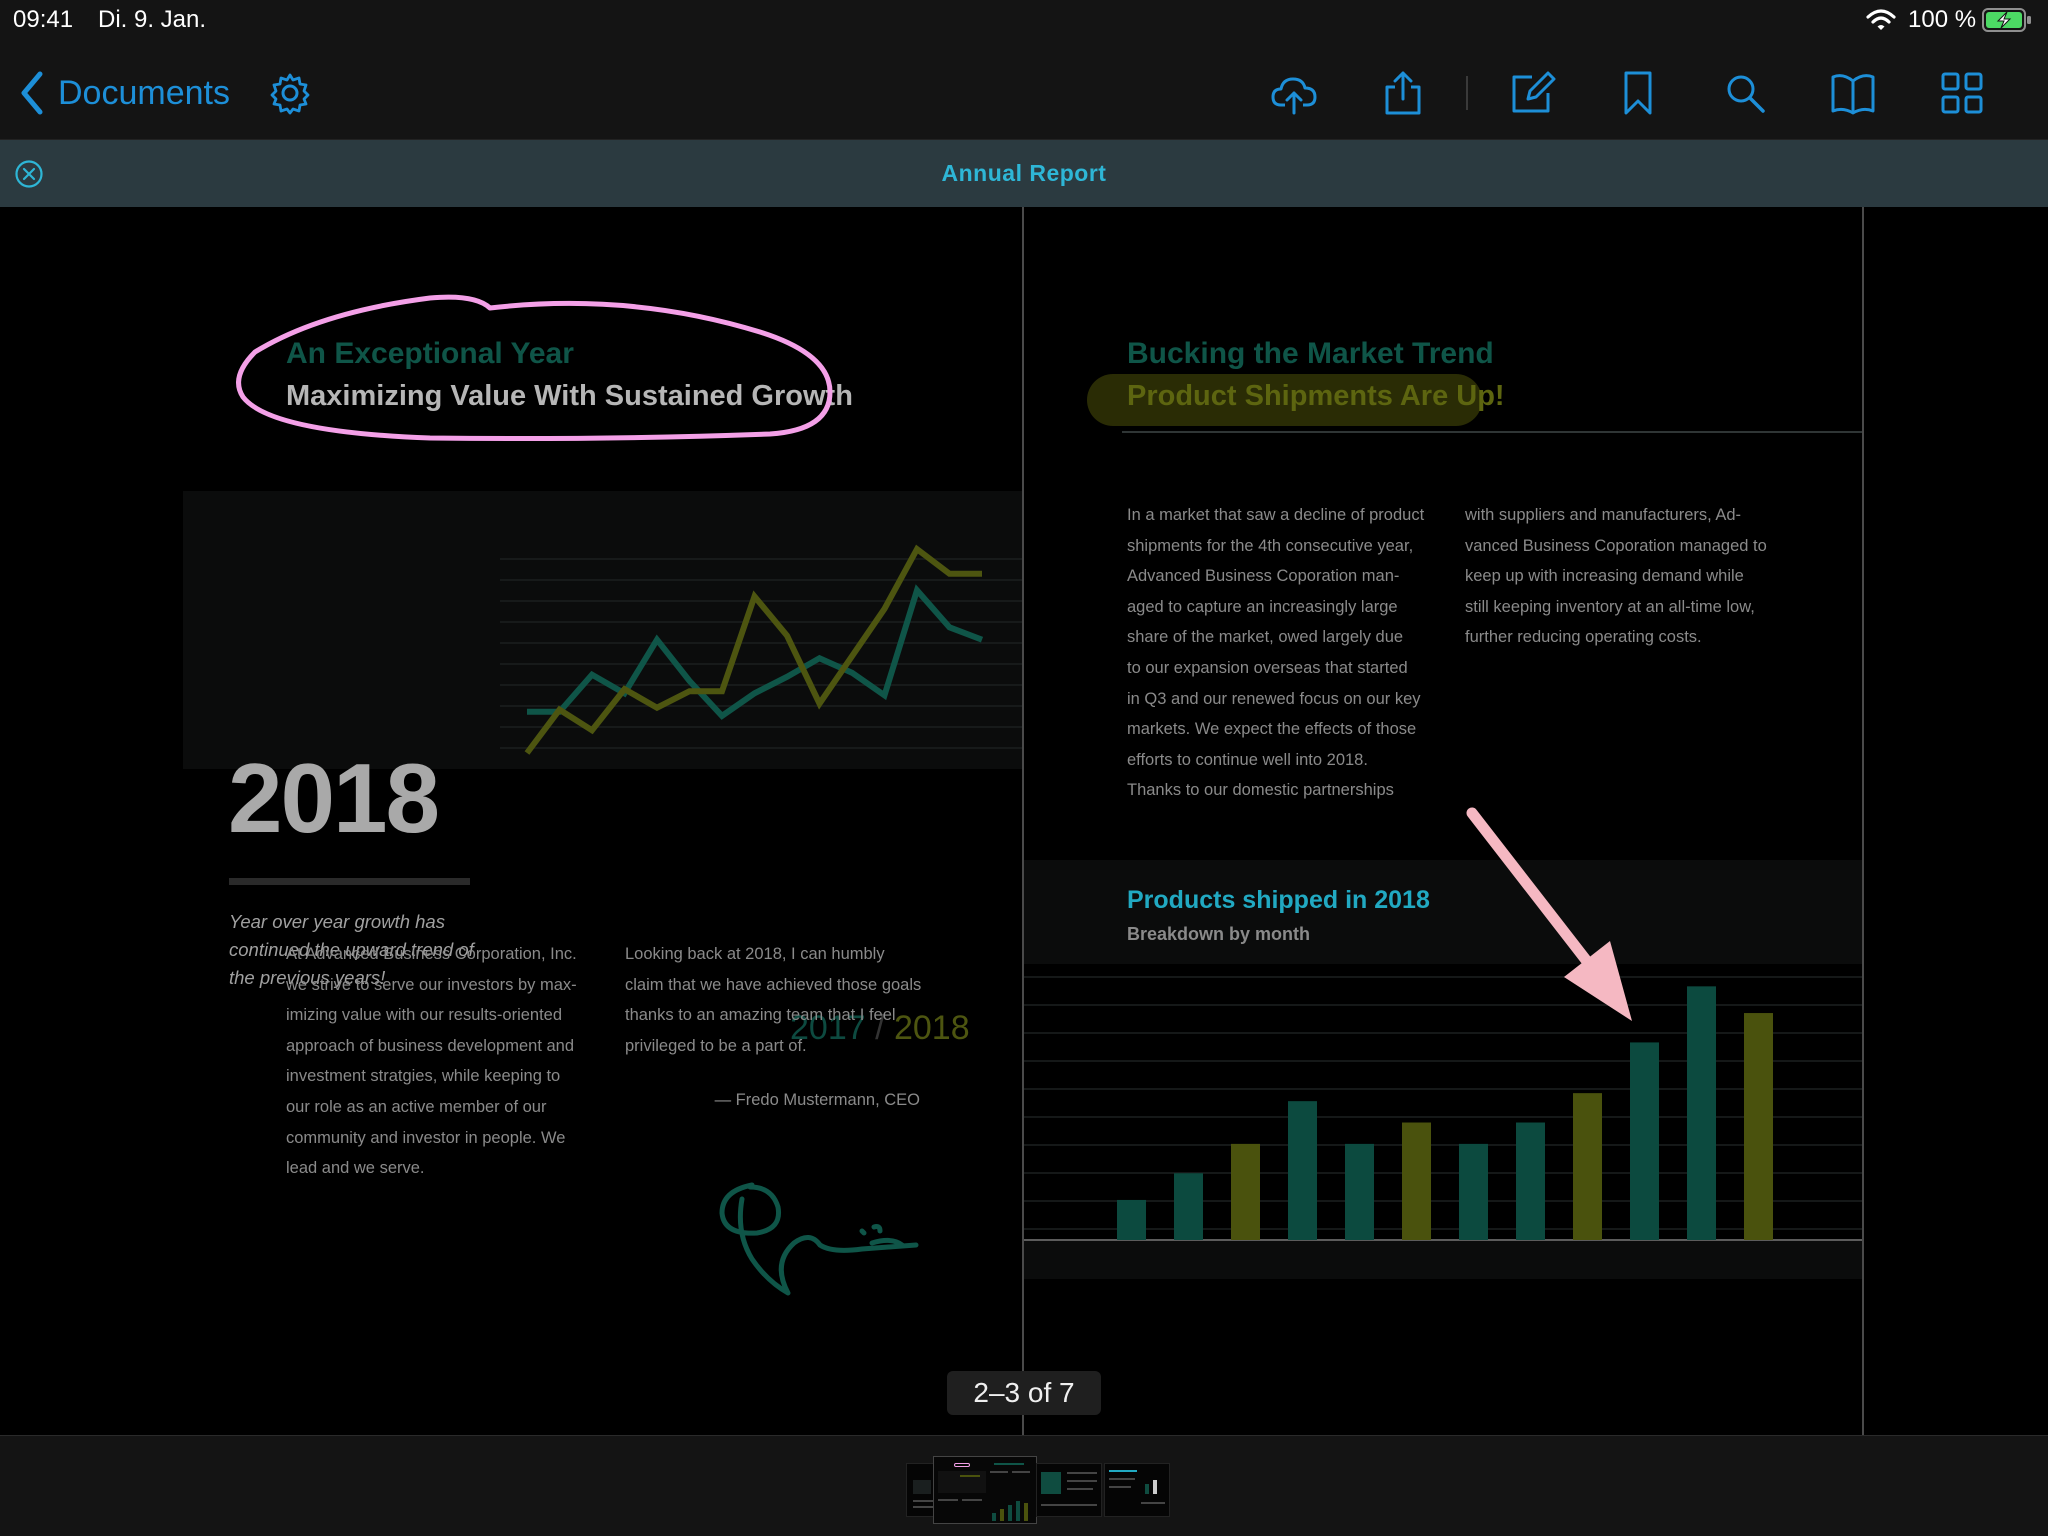 The width and height of the screenshot is (2048, 1536). I want to click on page-right-edge, so click(1863, 821).